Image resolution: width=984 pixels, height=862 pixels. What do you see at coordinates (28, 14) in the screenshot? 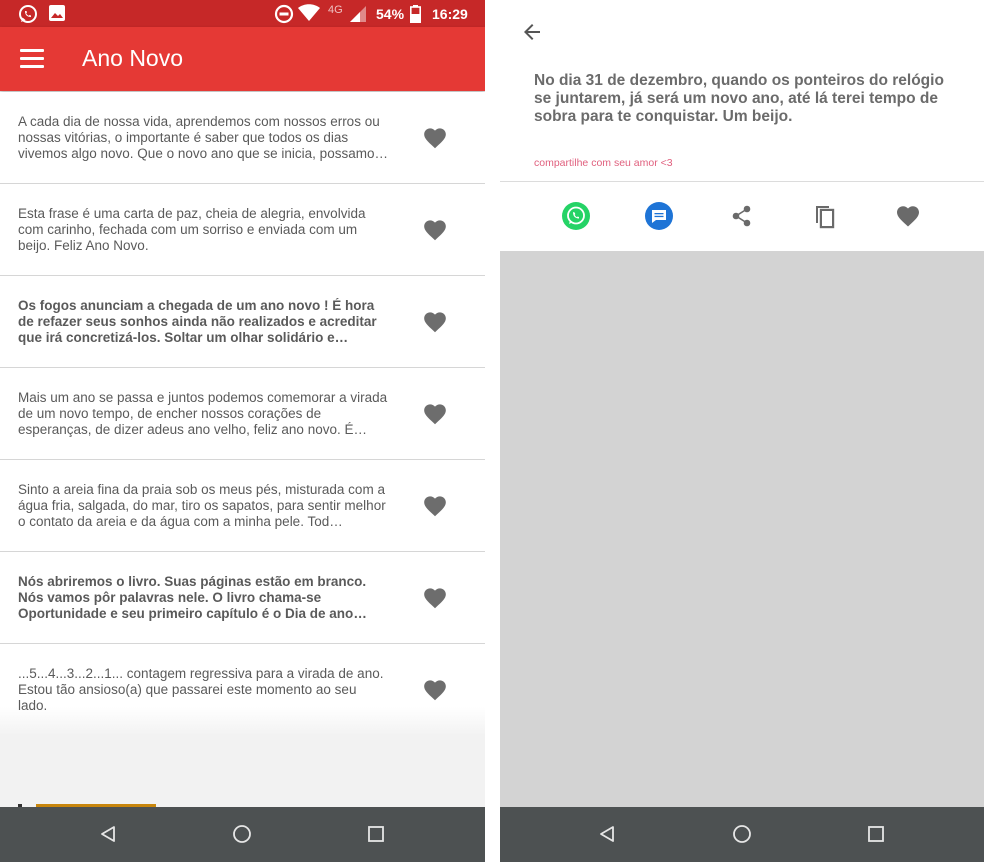
I see `whatsapp-notification-icon` at bounding box center [28, 14].